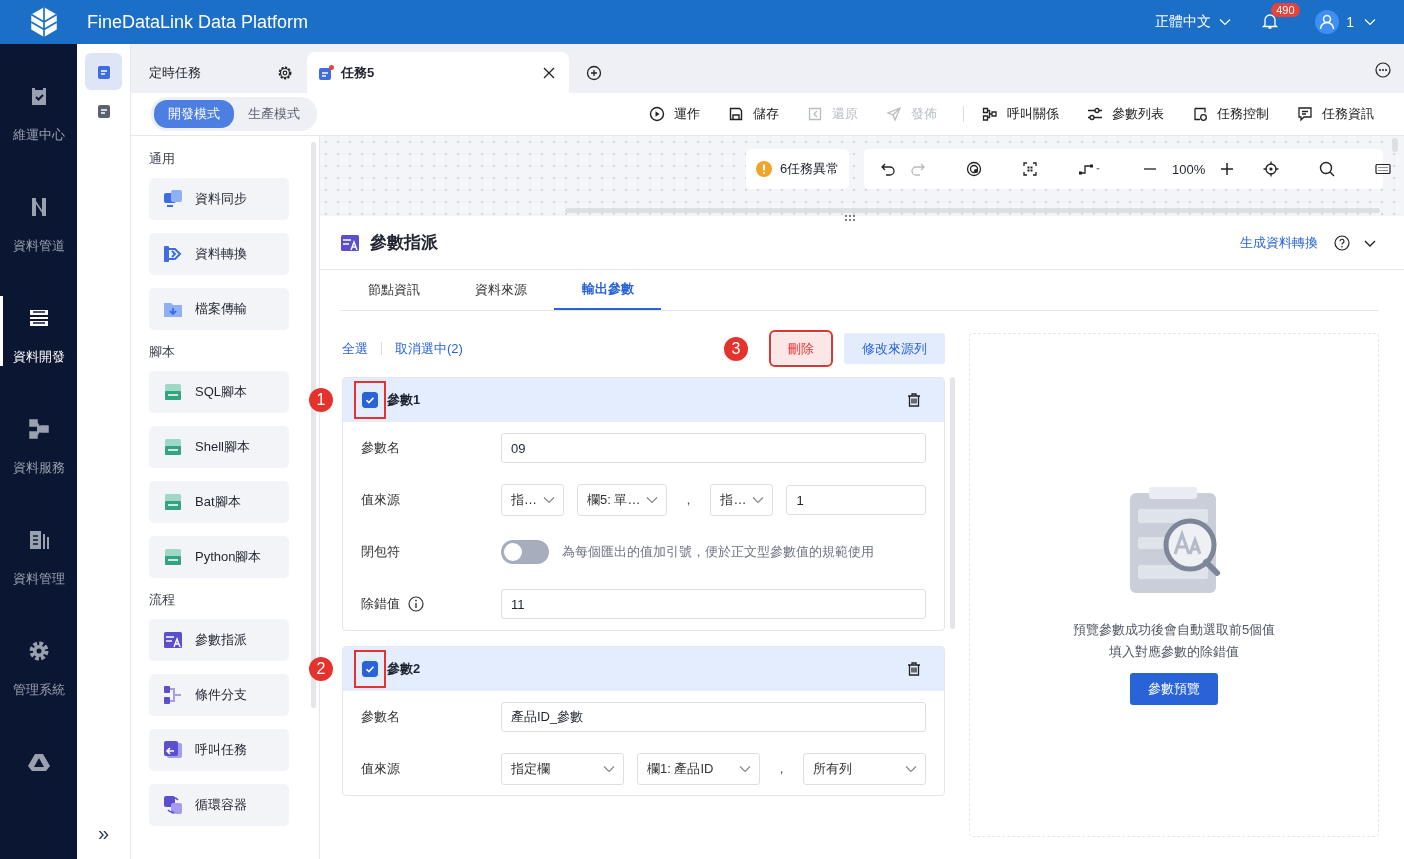 The height and width of the screenshot is (859, 1404). What do you see at coordinates (1279, 242) in the screenshot?
I see `generate-link: 生成資料轉換` at bounding box center [1279, 242].